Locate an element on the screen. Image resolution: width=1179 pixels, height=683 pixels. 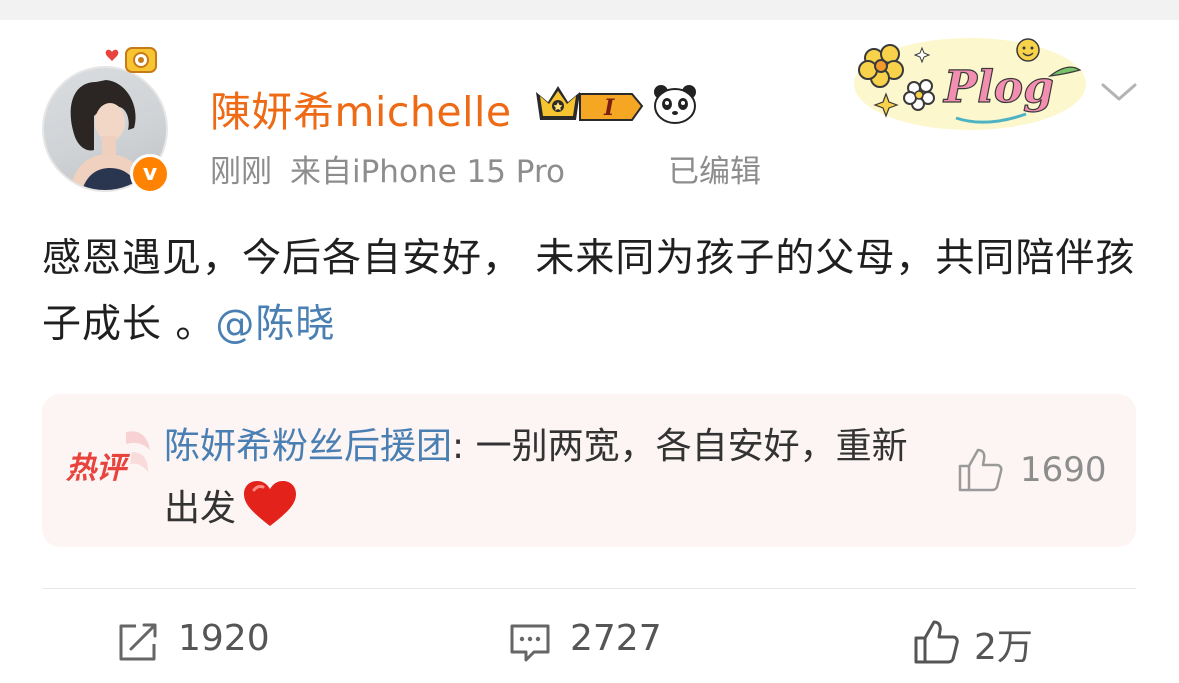
hot-comment-like-count: 1690 is located at coordinates (1063, 470).